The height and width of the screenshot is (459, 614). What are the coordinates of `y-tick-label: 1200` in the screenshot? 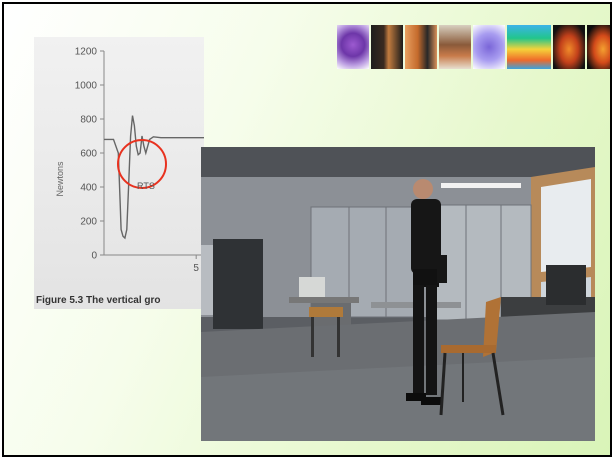 It's located at (86, 52).